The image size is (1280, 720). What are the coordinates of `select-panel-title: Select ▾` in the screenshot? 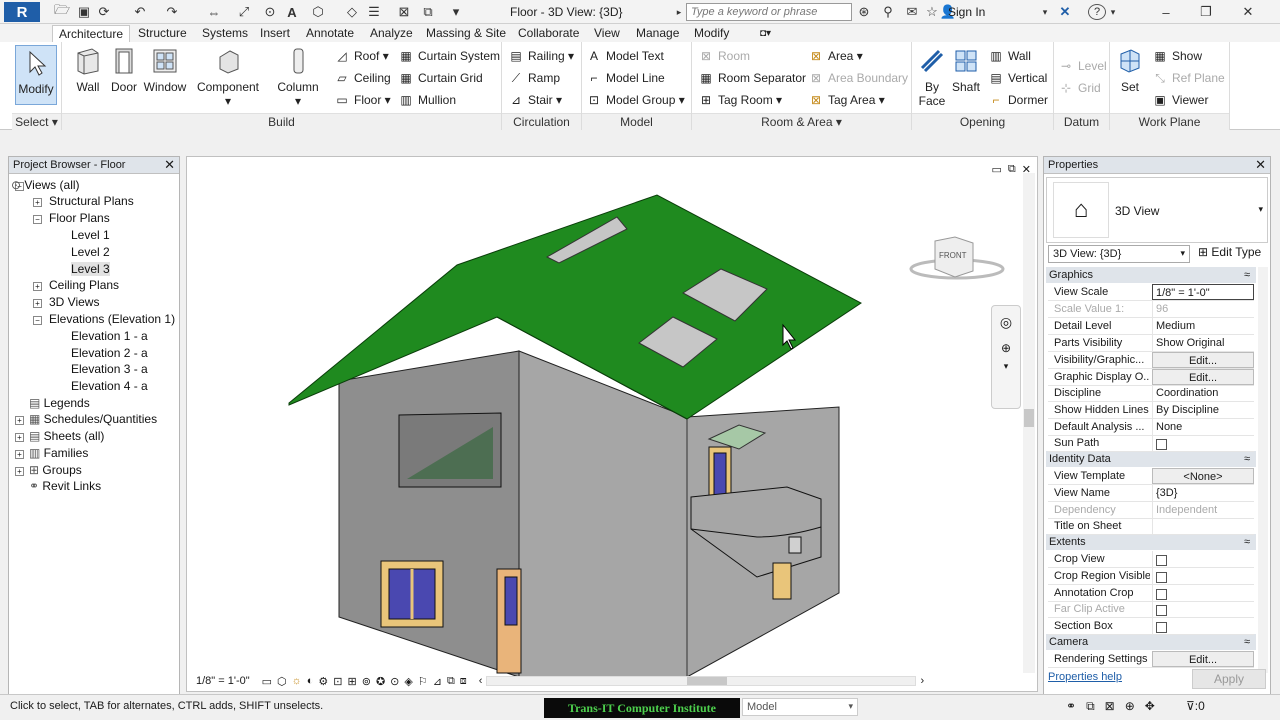 It's located at (36, 121).